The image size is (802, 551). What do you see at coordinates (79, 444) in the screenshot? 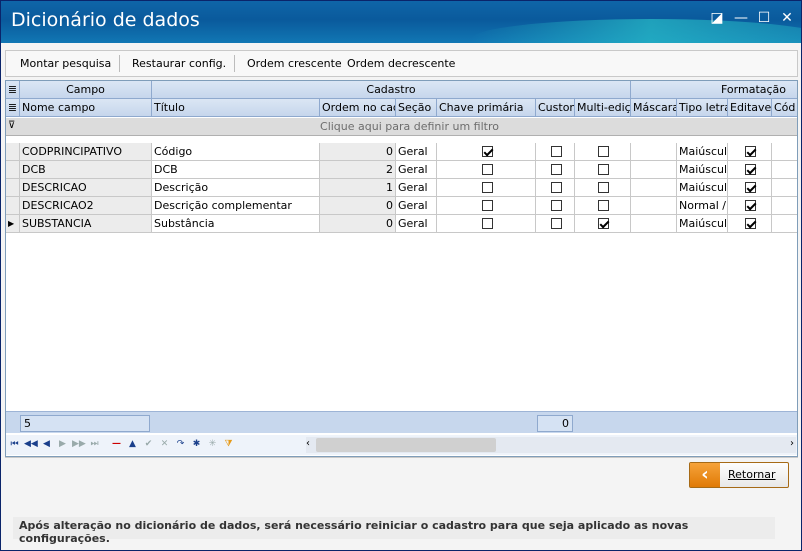
I see `next-page-icon: ▶▶` at bounding box center [79, 444].